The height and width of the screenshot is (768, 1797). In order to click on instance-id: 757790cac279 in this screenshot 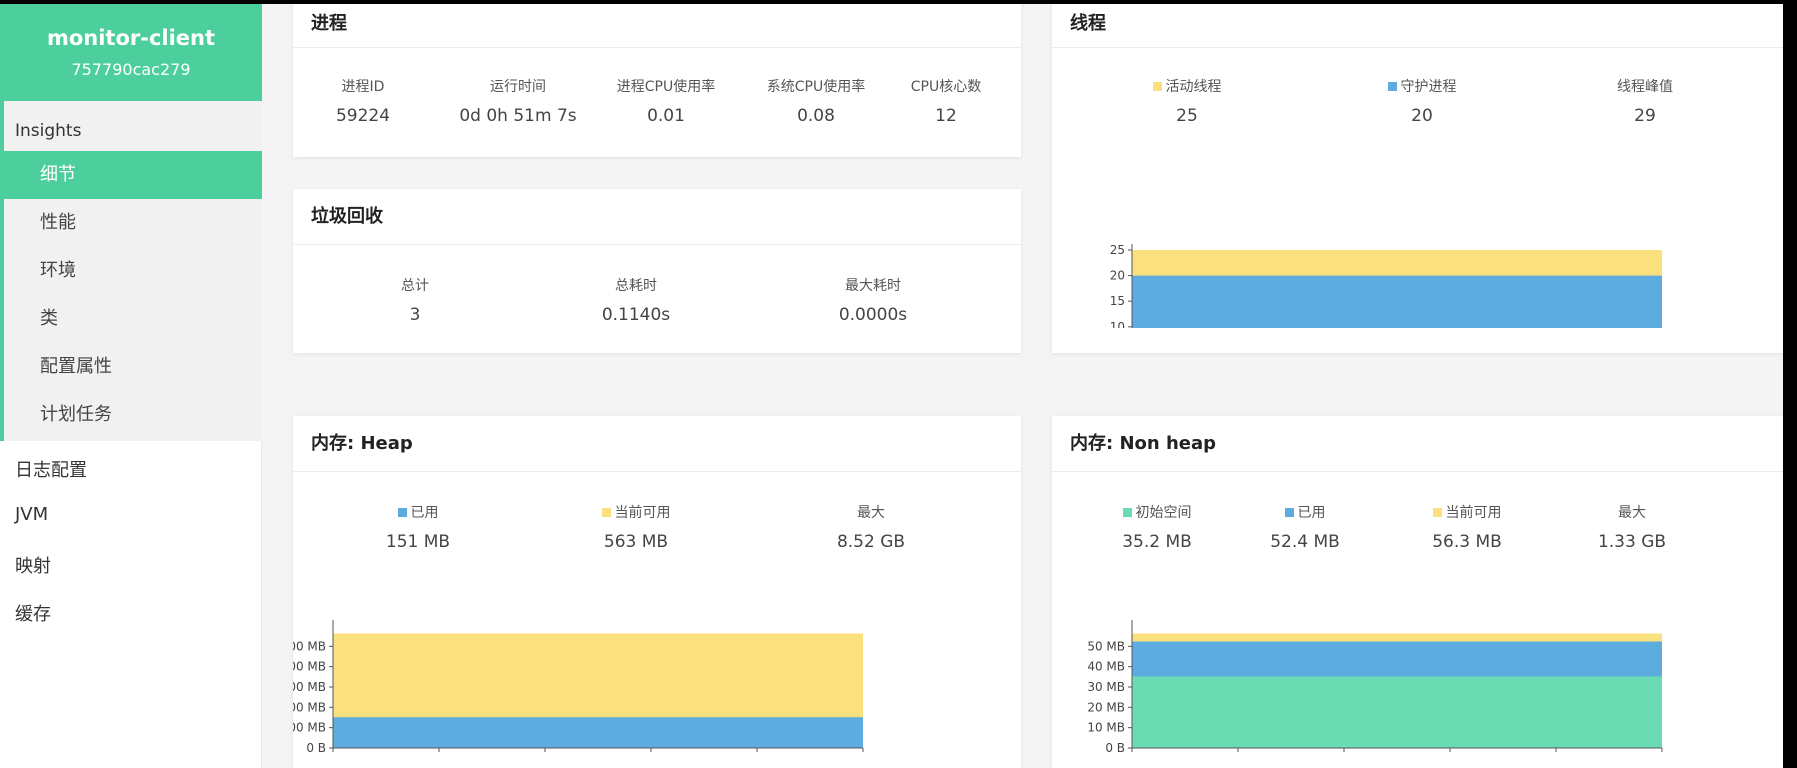, I will do `click(131, 69)`.